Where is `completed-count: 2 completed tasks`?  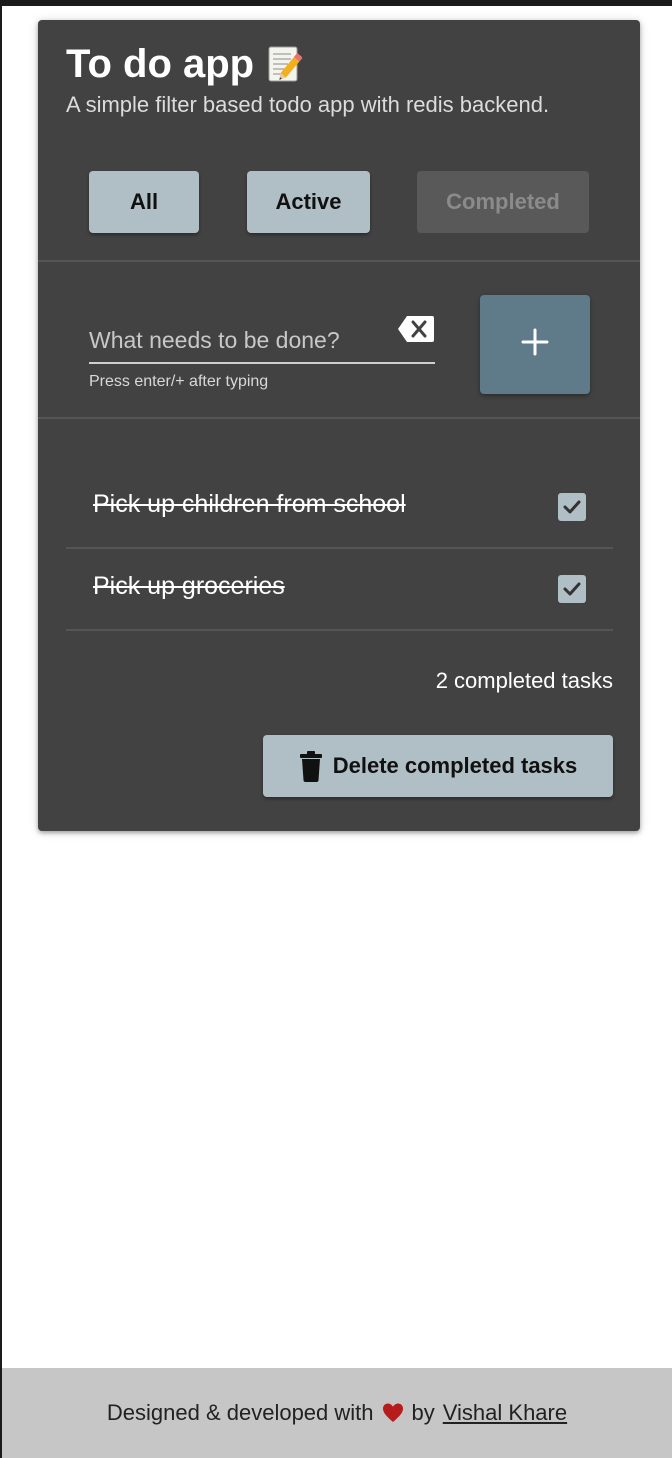 completed-count: 2 completed tasks is located at coordinates (524, 680).